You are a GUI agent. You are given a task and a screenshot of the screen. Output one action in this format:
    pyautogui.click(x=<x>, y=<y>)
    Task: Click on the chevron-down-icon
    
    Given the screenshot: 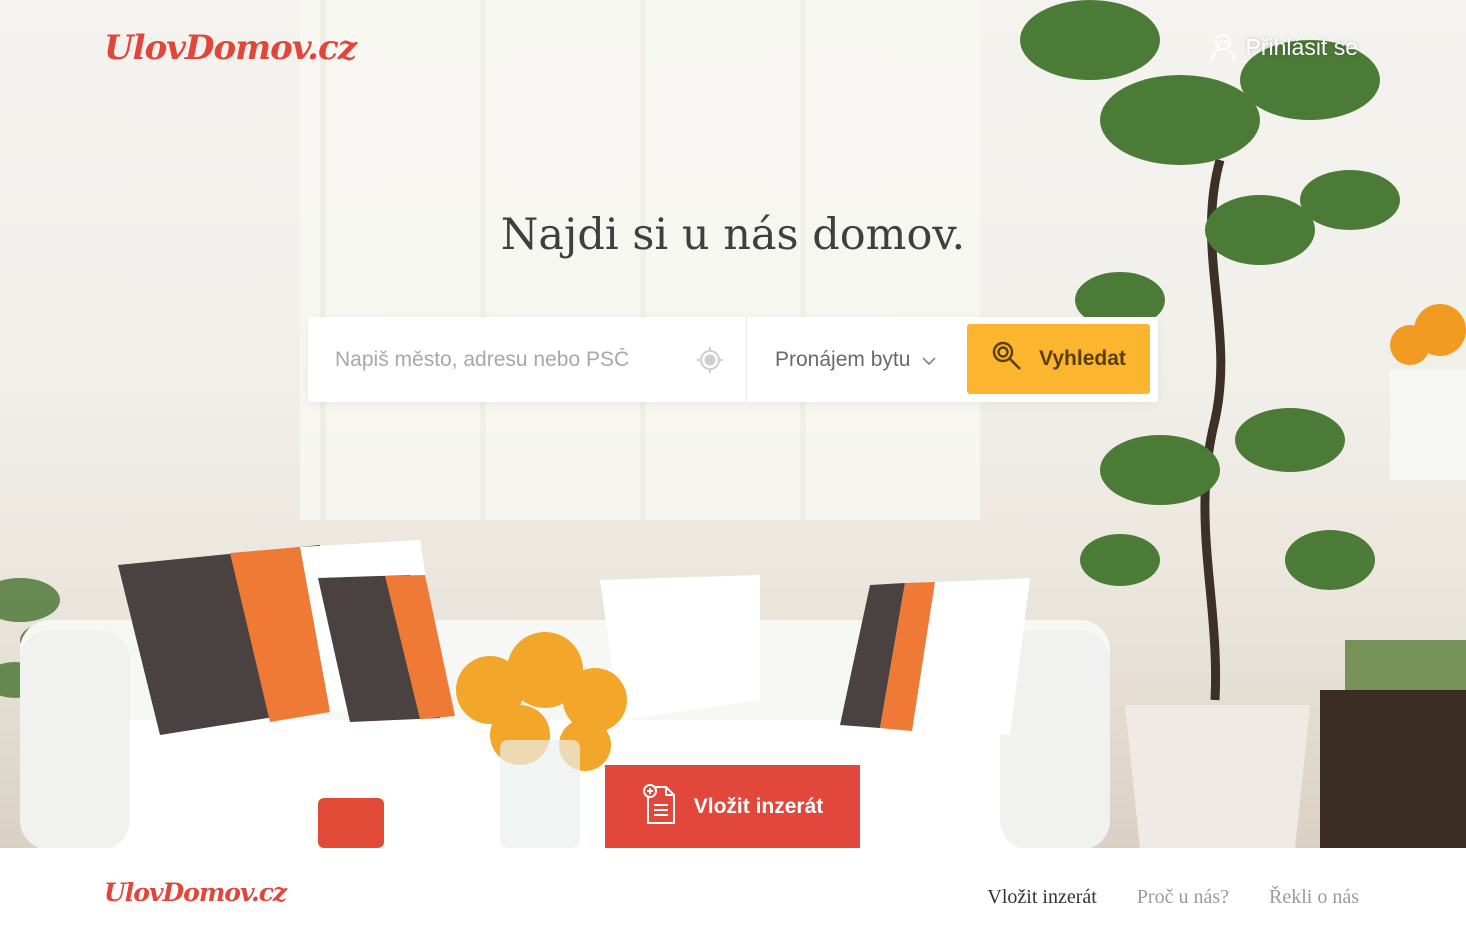 What is the action you would take?
    pyautogui.click(x=929, y=360)
    